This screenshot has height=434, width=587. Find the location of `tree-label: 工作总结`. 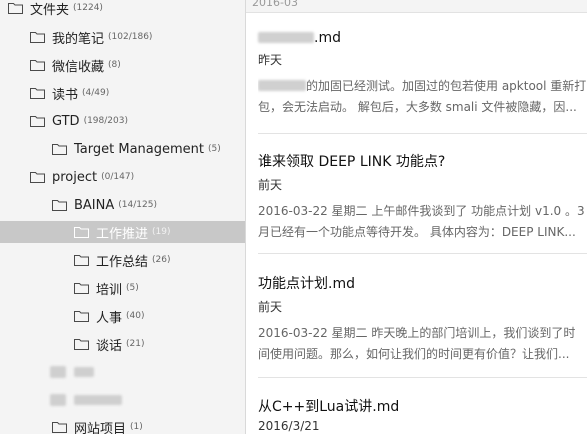

tree-label: 工作总结 is located at coordinates (122, 262).